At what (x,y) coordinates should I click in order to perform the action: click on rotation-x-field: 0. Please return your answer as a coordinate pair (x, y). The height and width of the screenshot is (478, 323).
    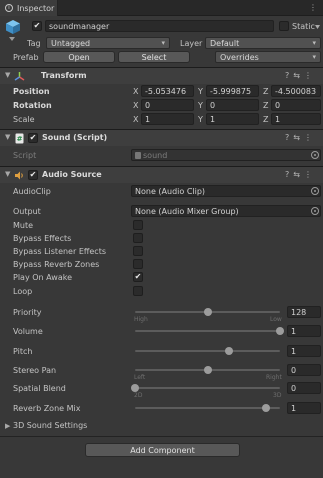
    Looking at the image, I should click on (167, 105).